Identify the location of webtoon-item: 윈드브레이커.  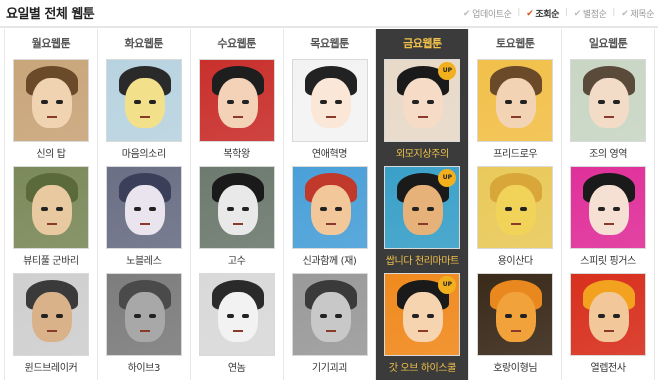
(51, 324).